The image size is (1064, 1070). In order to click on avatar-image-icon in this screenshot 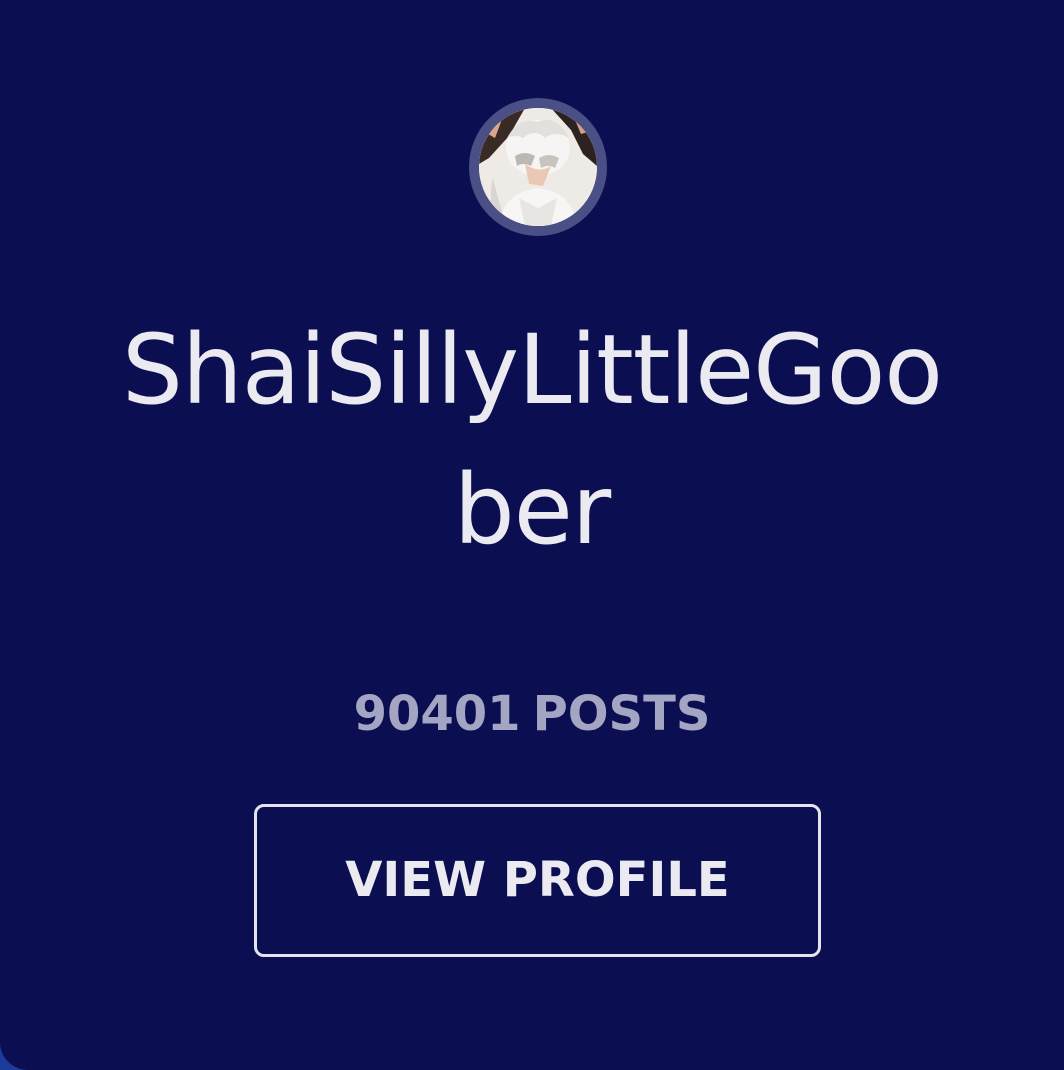, I will do `click(538, 167)`.